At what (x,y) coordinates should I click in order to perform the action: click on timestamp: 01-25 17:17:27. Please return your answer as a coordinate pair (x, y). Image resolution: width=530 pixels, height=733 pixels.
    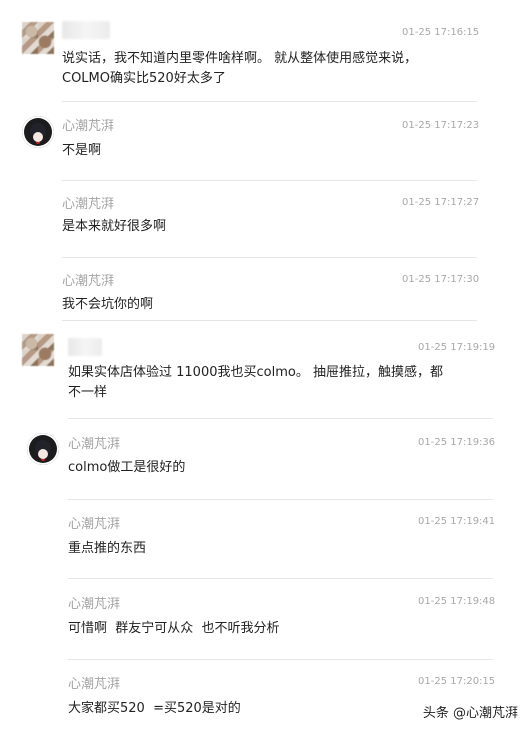
    Looking at the image, I should click on (441, 202).